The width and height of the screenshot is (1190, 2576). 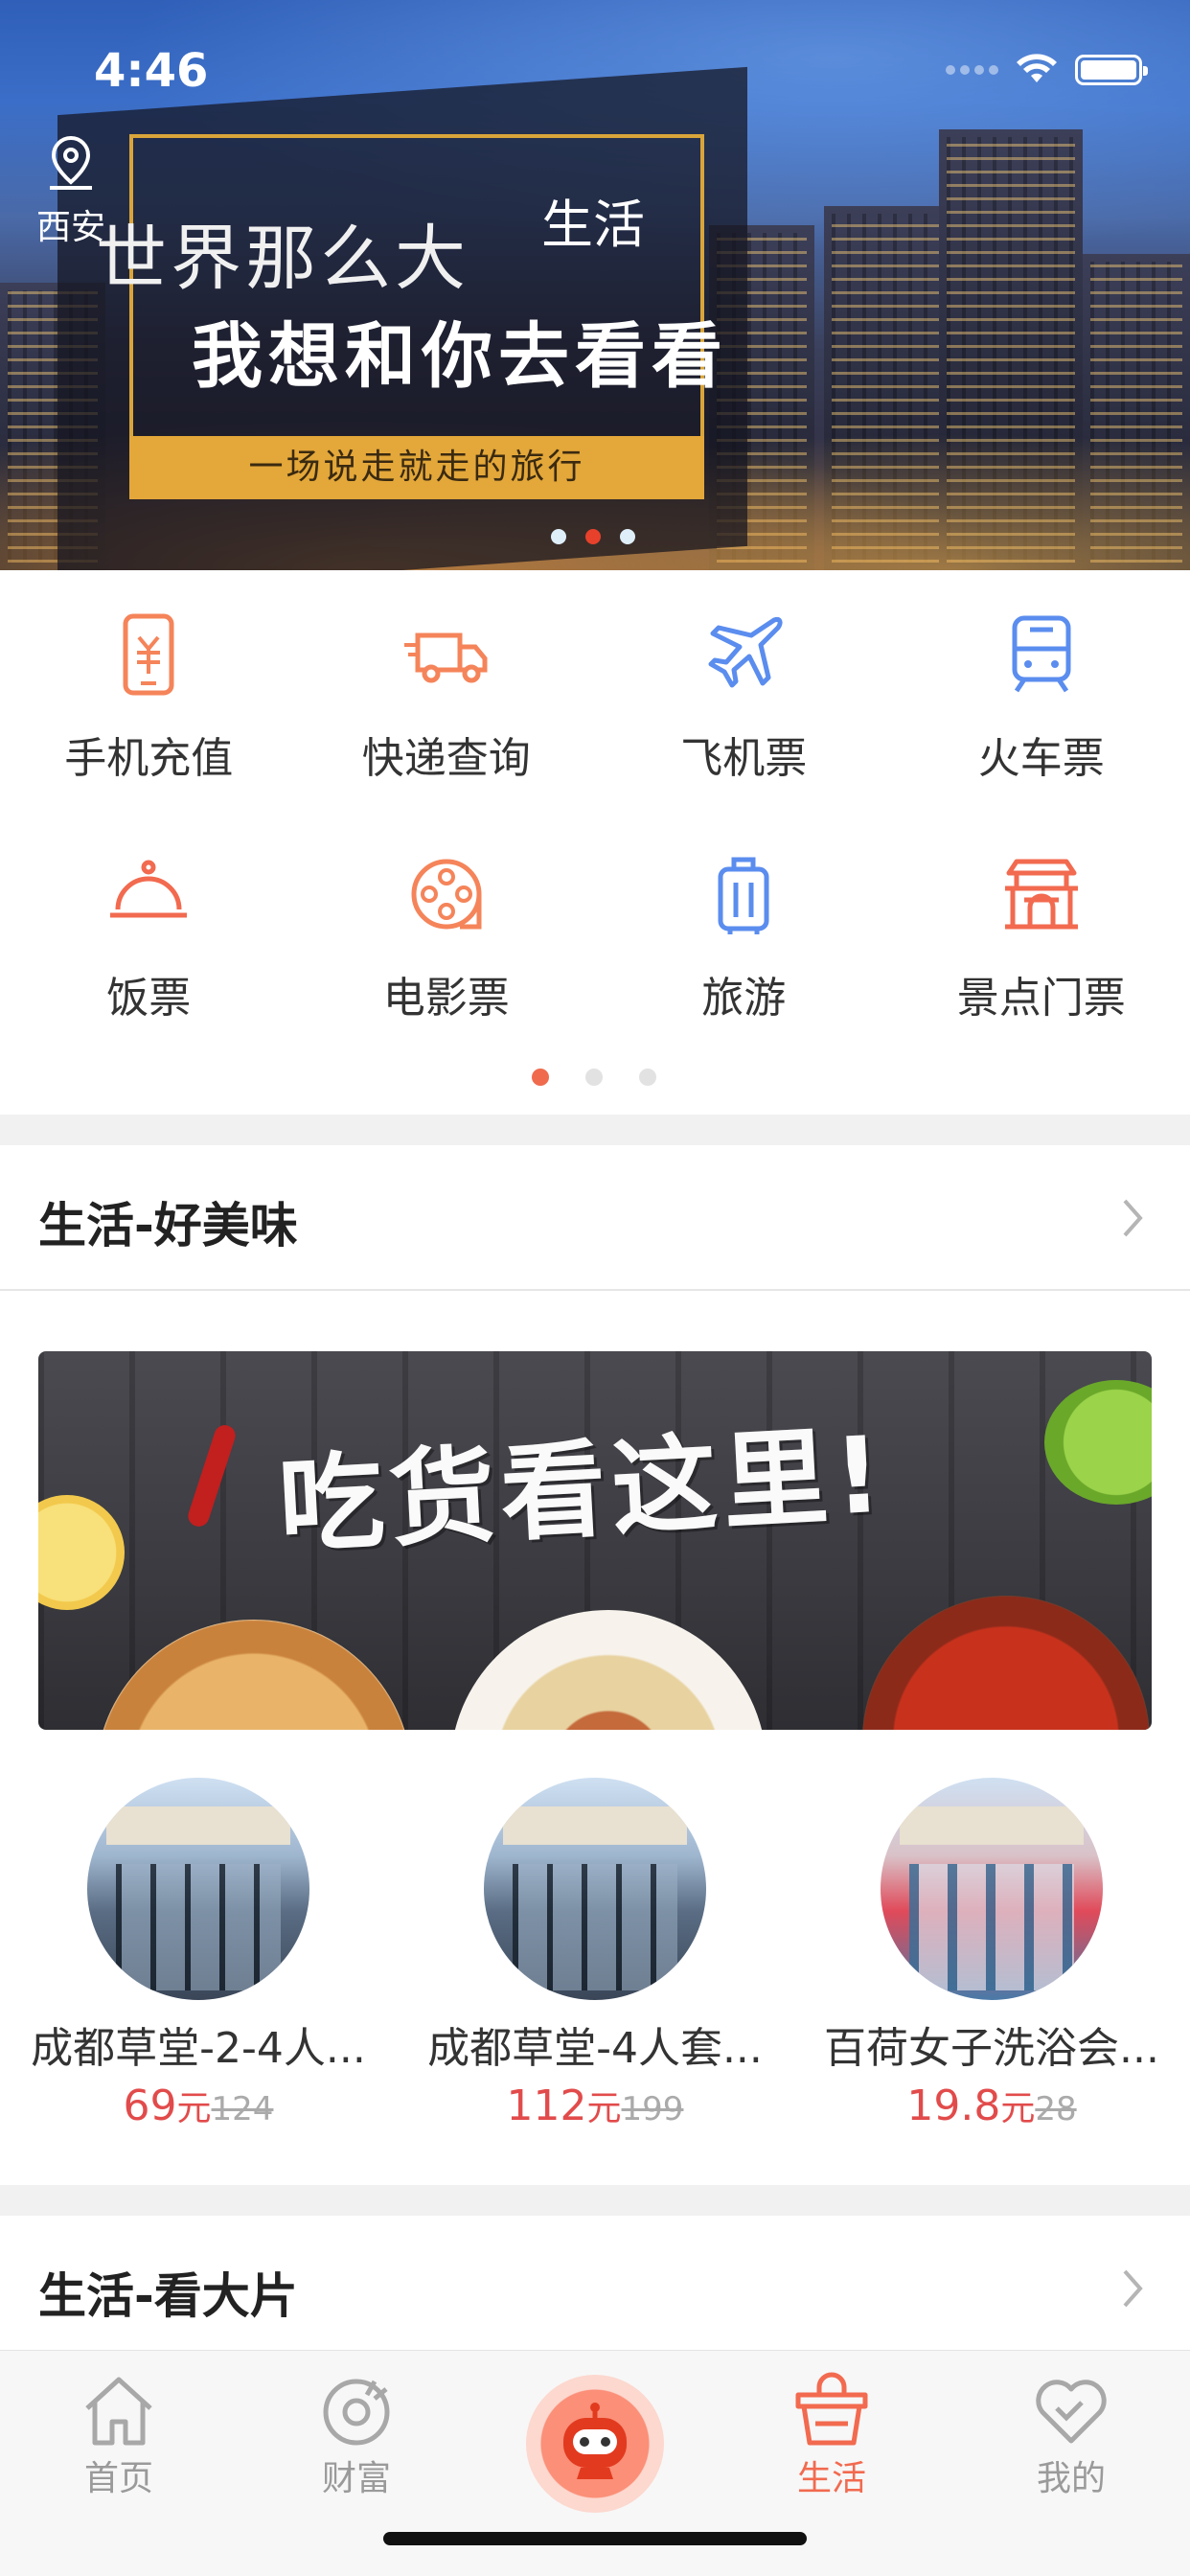 What do you see at coordinates (447, 702) in the screenshot?
I see `service-delivery: 快递查询` at bounding box center [447, 702].